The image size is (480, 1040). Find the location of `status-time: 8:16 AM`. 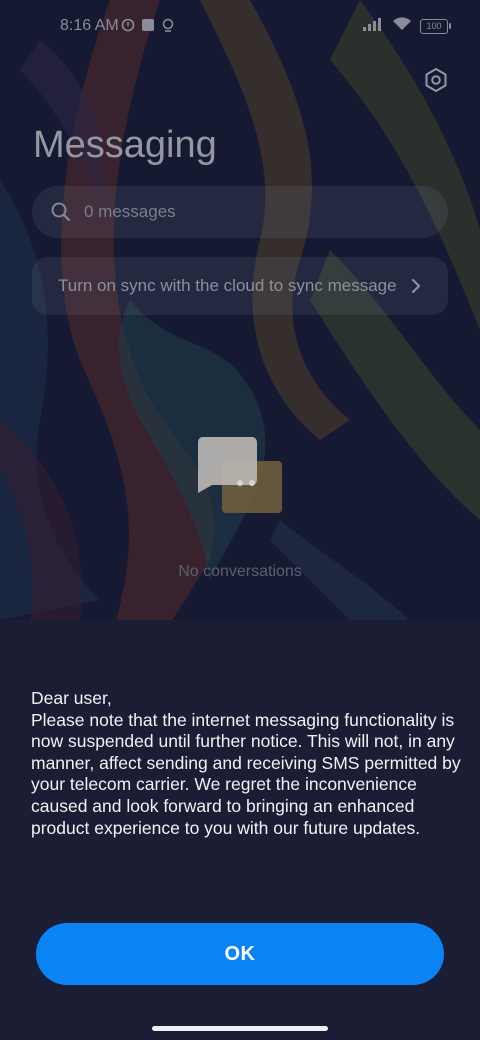

status-time: 8:16 AM is located at coordinates (89, 25).